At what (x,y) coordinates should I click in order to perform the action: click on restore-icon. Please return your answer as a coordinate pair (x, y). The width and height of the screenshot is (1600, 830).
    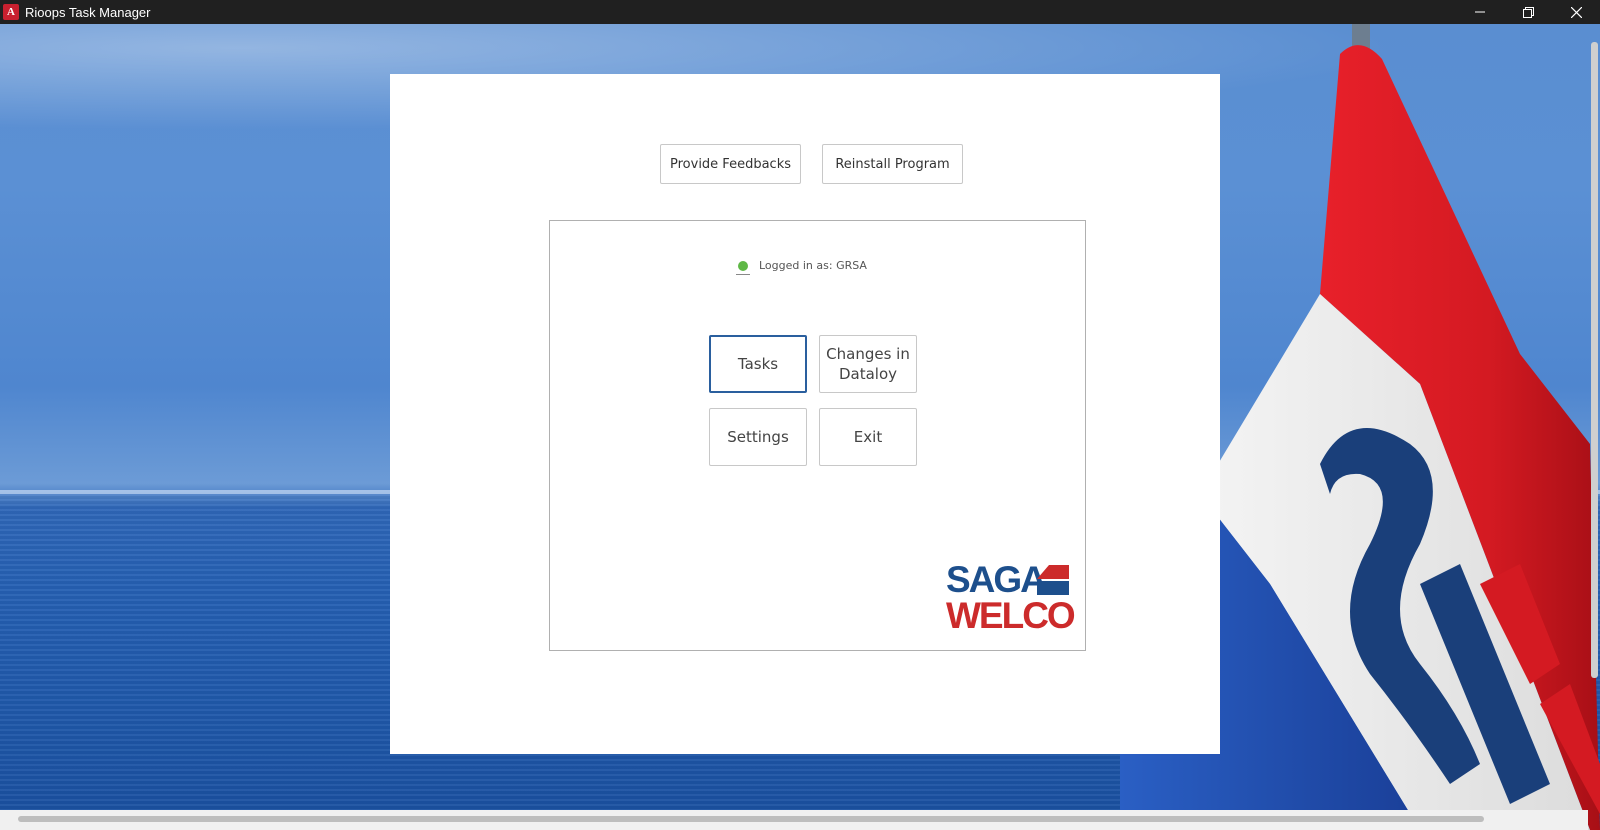
    Looking at the image, I should click on (1528, 12).